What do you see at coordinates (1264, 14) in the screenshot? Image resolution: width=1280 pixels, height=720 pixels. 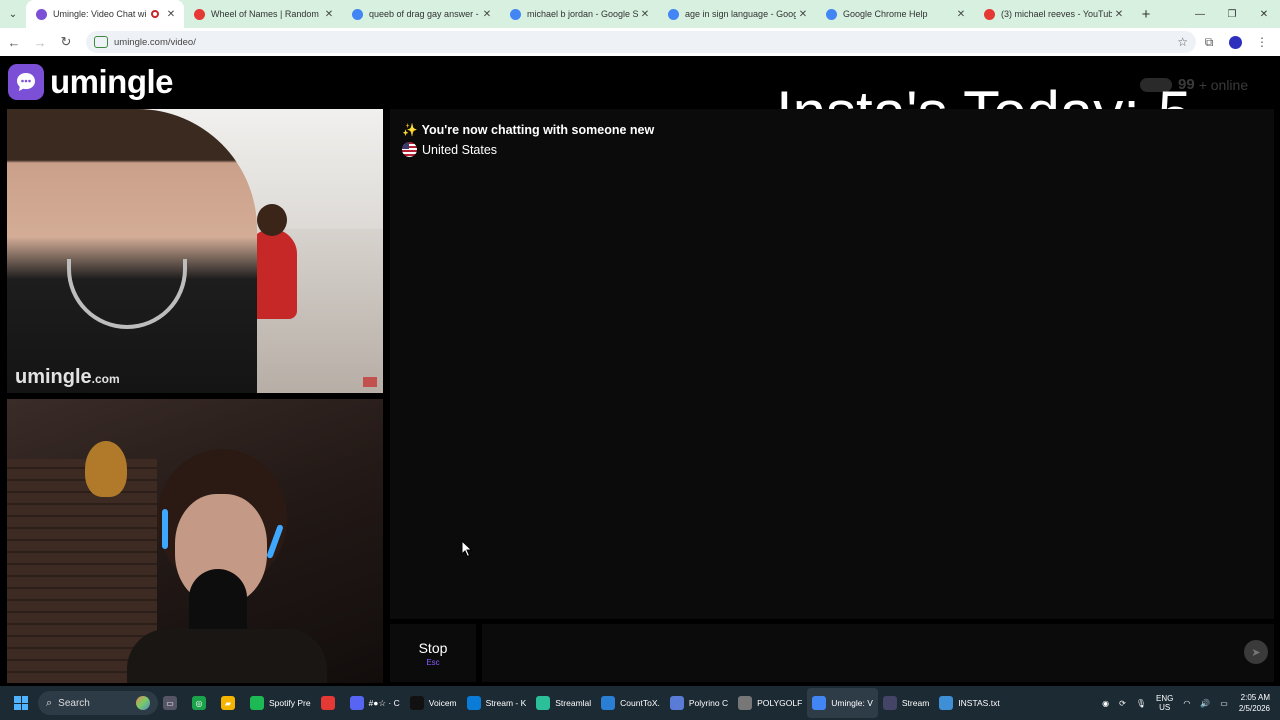 I see `close-window-icon: ✕` at bounding box center [1264, 14].